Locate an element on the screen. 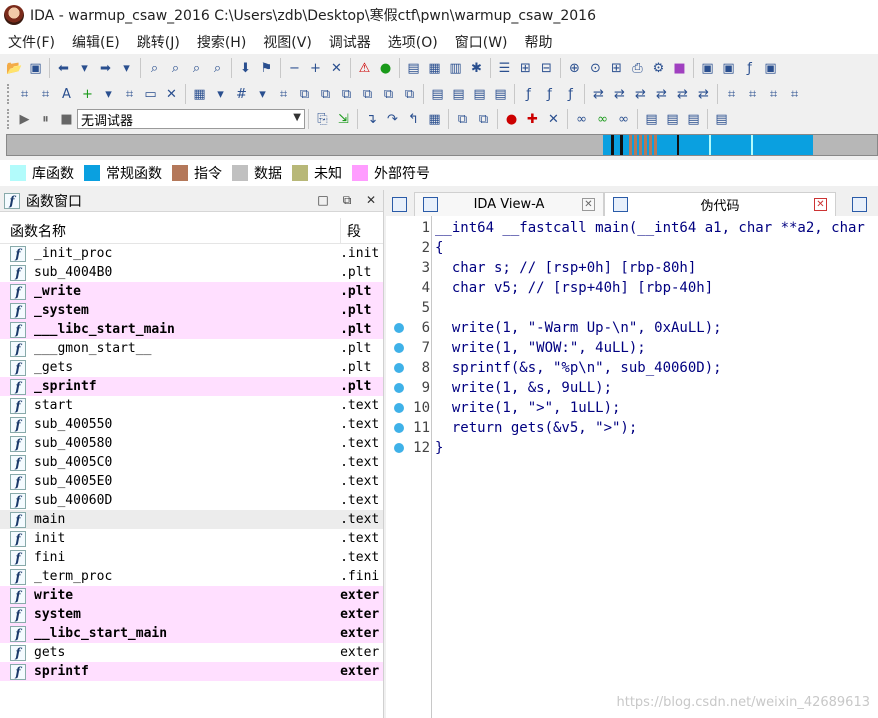 The width and height of the screenshot is (878, 718). function-row: f sub_400550 .text is located at coordinates (191, 424).